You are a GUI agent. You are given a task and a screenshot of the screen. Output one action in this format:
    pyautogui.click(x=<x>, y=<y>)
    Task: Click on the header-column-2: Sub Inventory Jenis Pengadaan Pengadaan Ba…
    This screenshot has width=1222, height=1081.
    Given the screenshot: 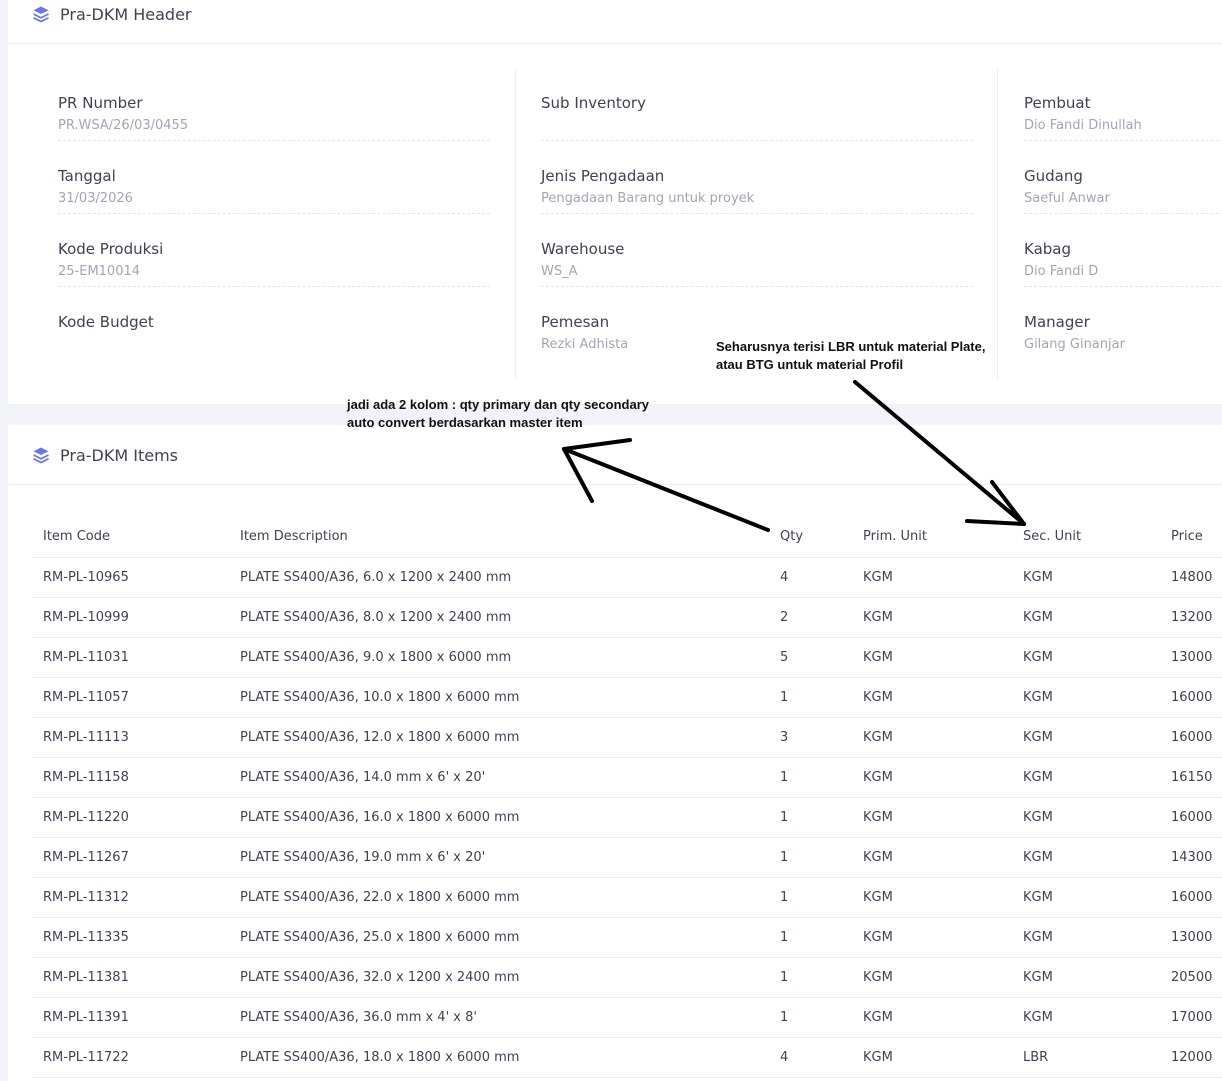 What is the action you would take?
    pyautogui.click(x=757, y=214)
    